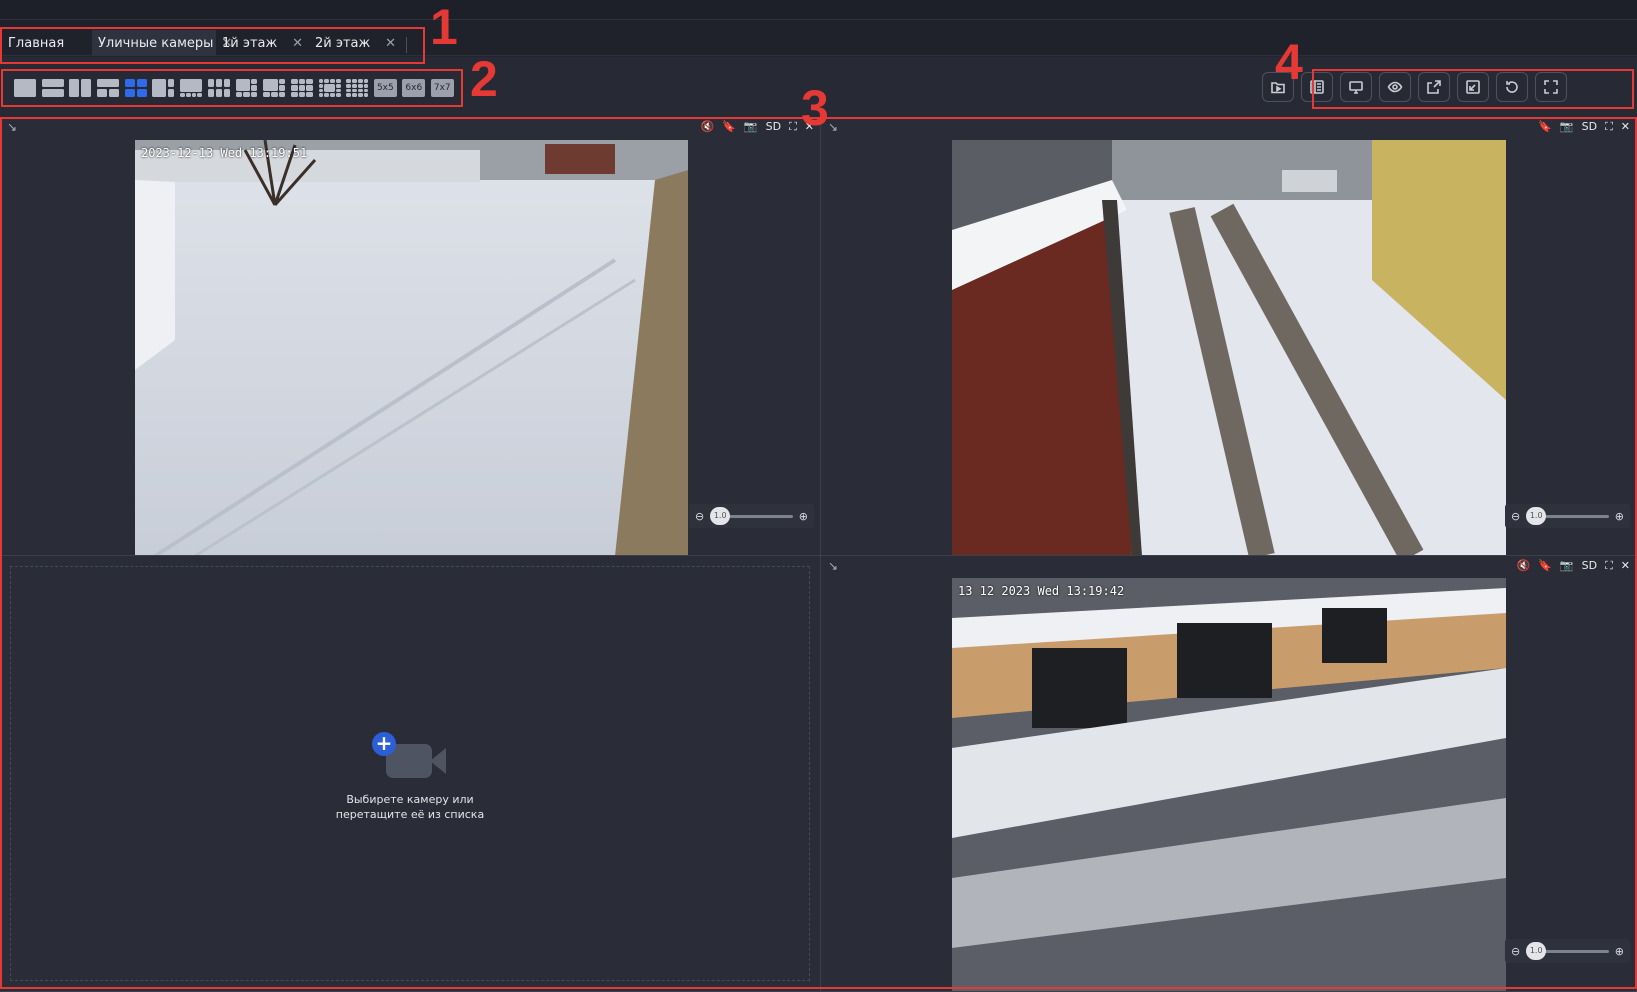  I want to click on fullscreen-icon, so click(1551, 87).